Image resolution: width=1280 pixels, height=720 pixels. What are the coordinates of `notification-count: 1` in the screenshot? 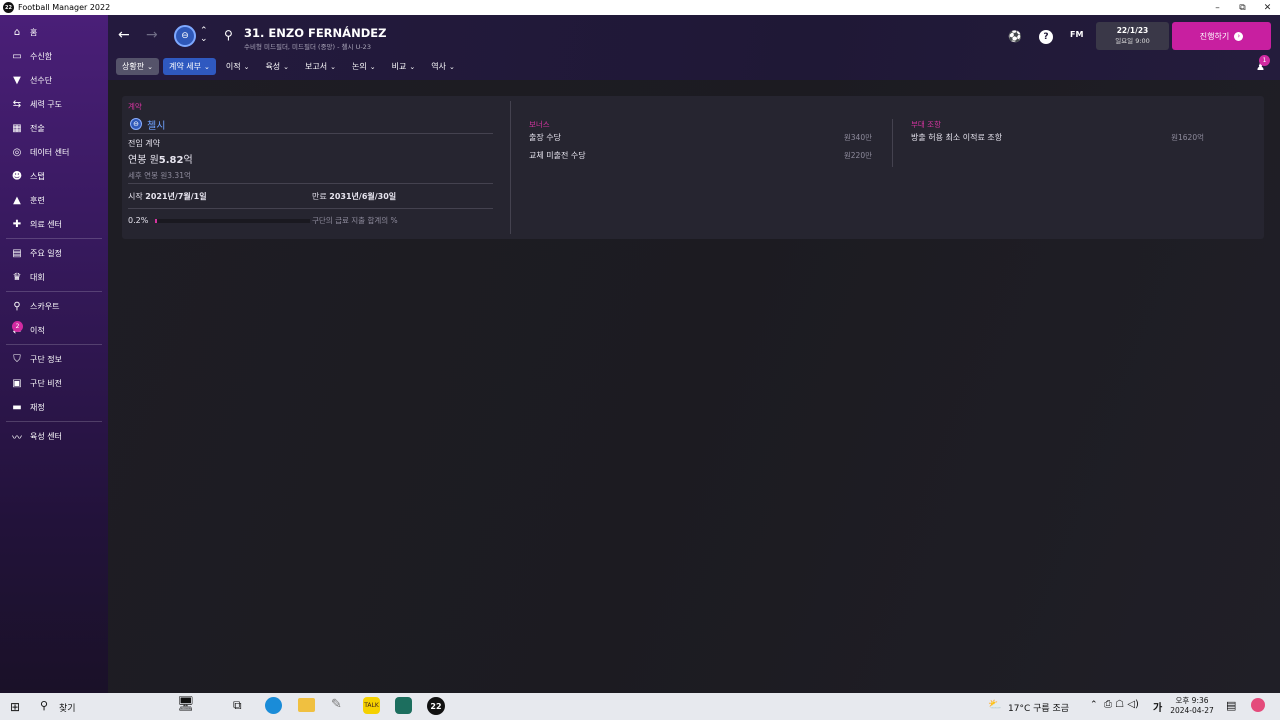 It's located at (1264, 60).